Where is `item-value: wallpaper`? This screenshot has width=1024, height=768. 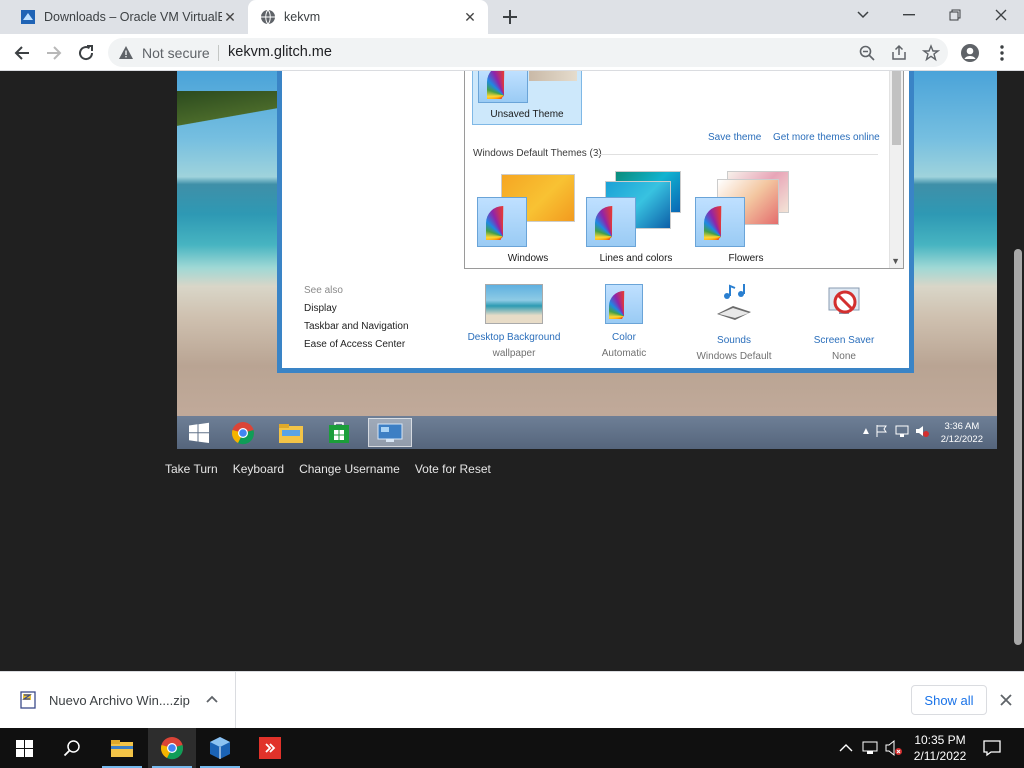
item-value: wallpaper is located at coordinates (514, 353).